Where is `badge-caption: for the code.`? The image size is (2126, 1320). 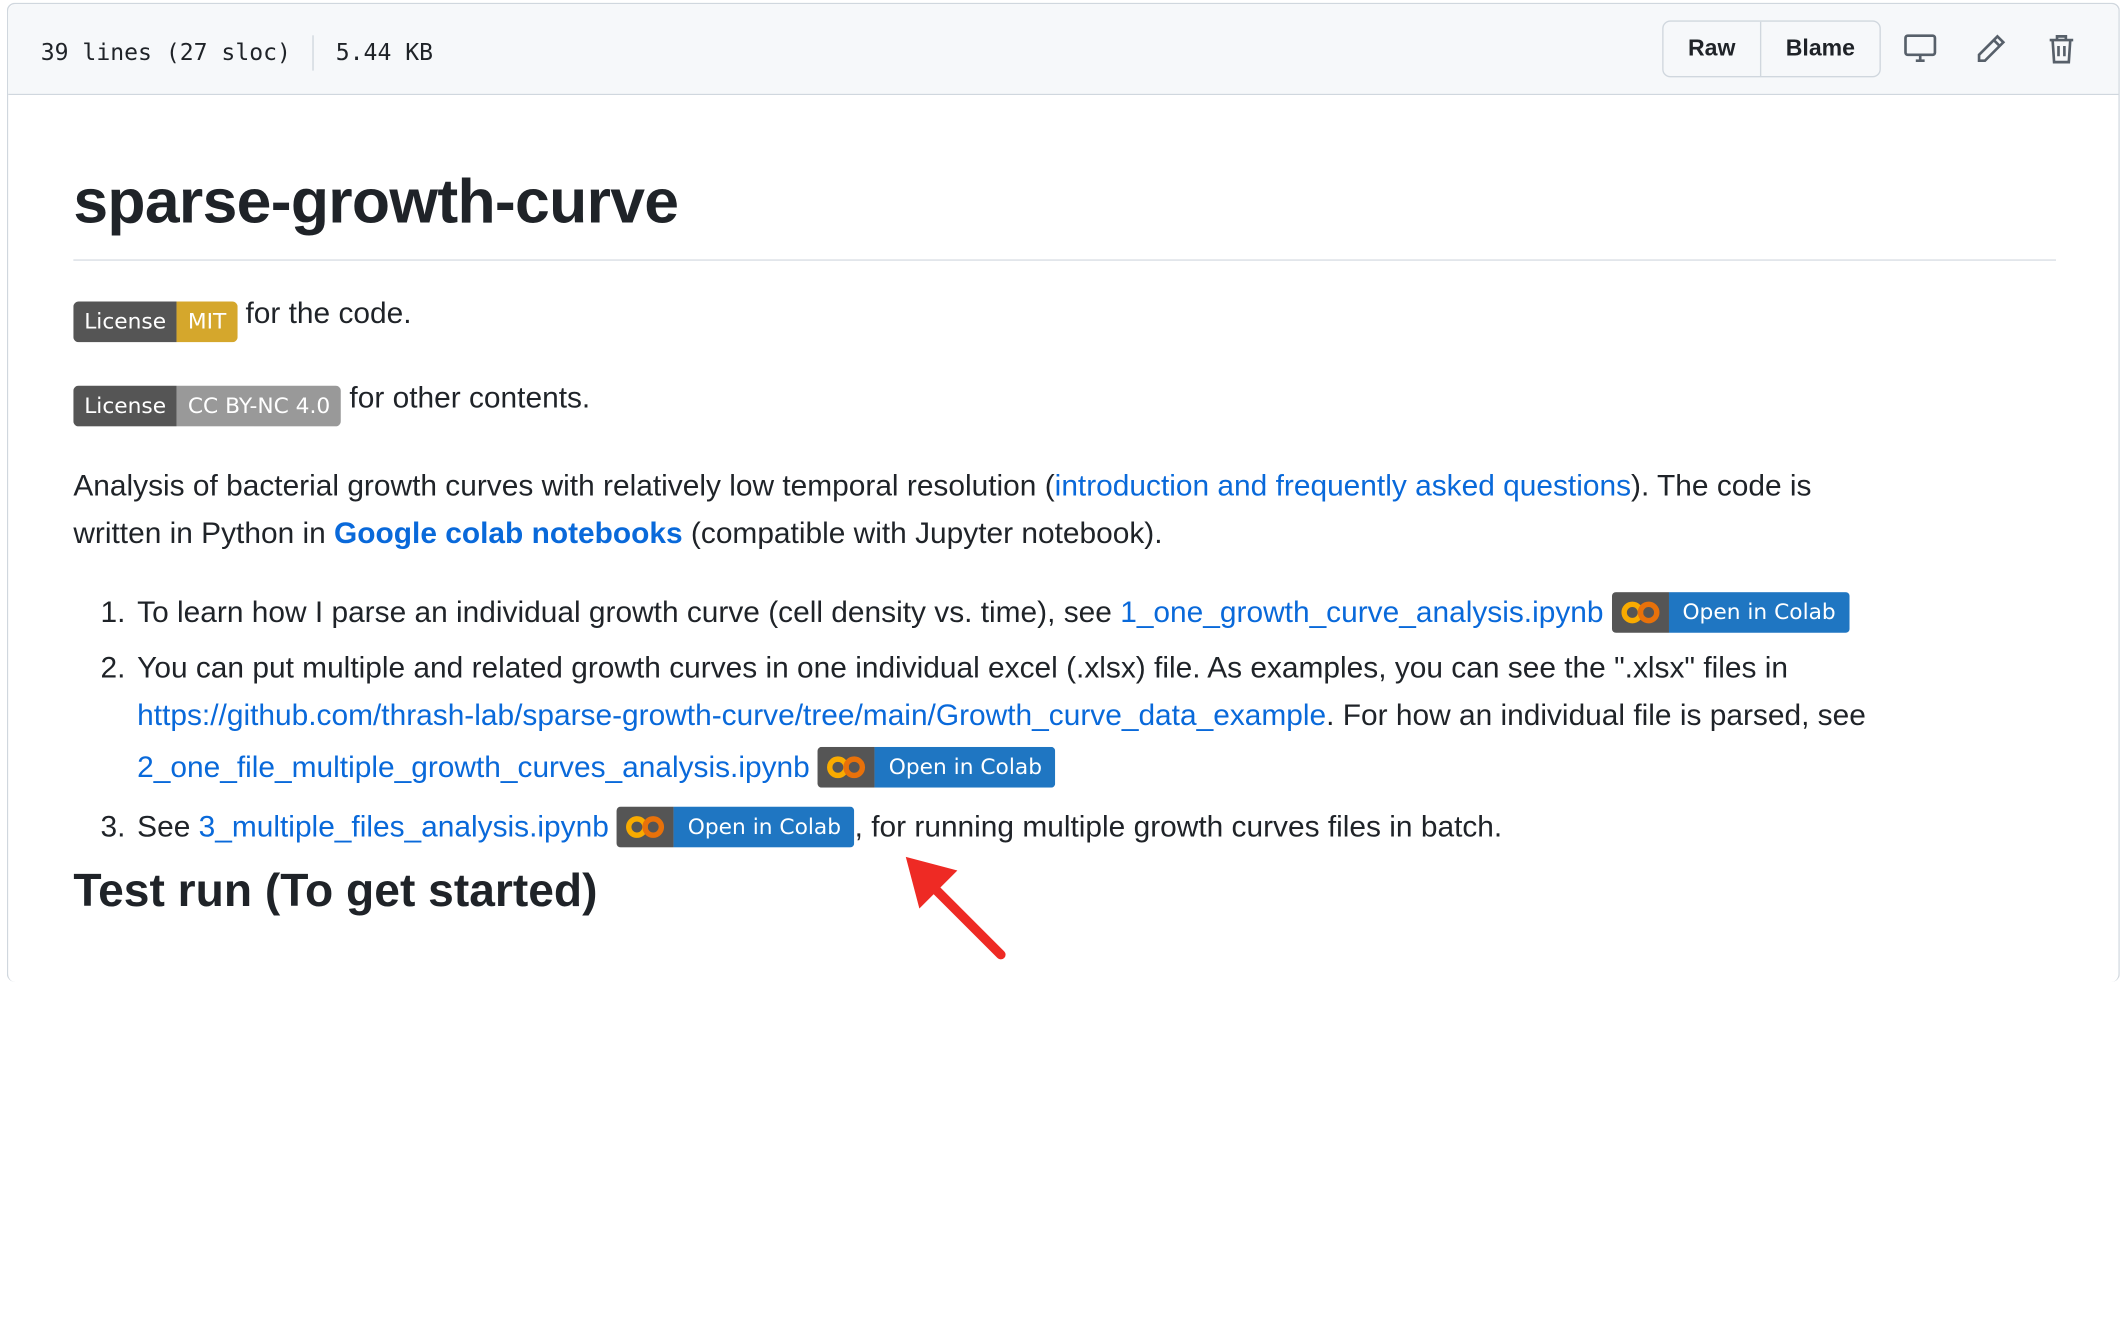 badge-caption: for the code. is located at coordinates (328, 313).